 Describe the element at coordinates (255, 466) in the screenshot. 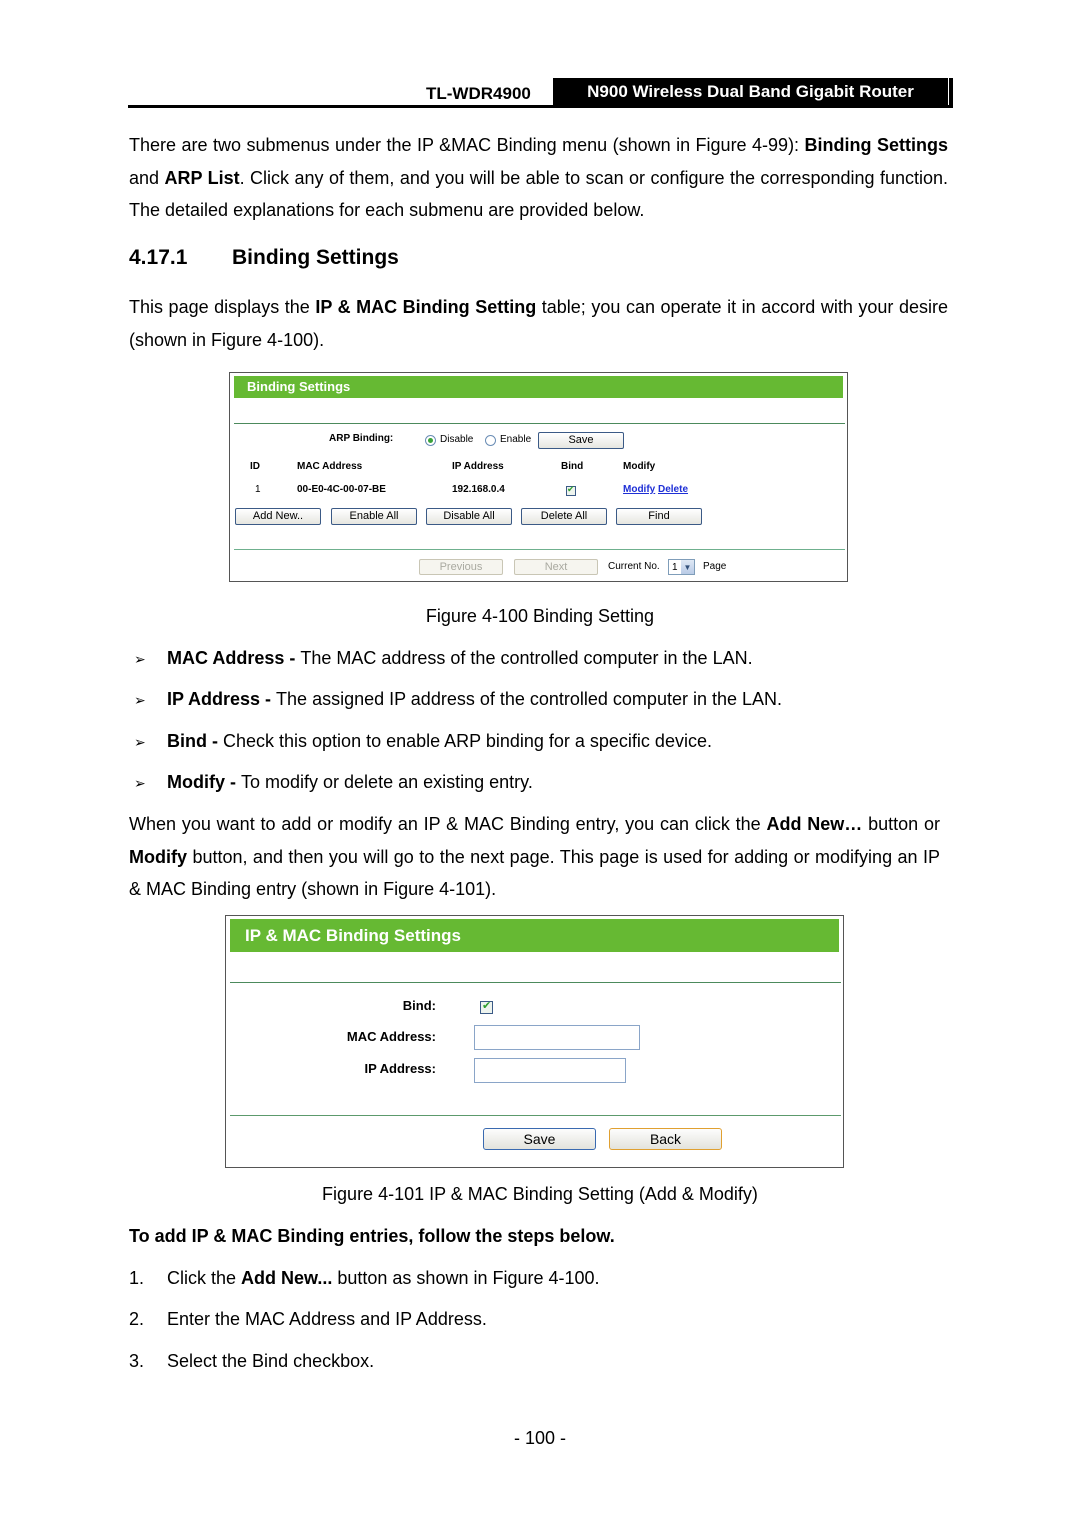

I see `column-header-id: ID` at that location.